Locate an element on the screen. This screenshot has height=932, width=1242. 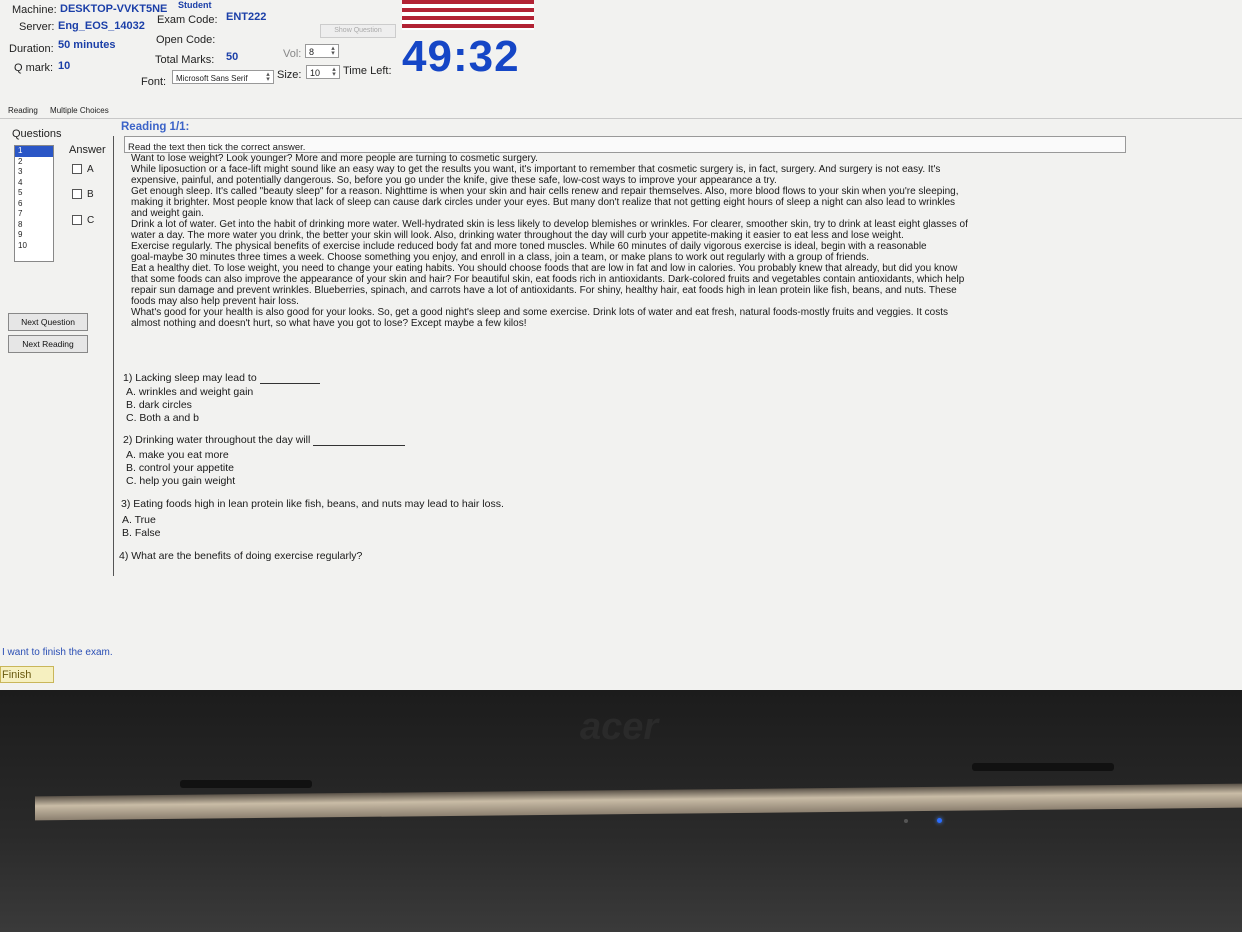
machine-value: DESKTOP-VVKT5NE is located at coordinates (114, 9).